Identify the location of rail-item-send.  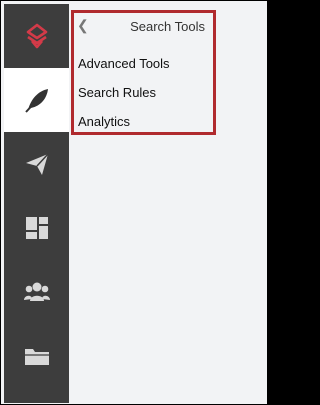
(36, 164).